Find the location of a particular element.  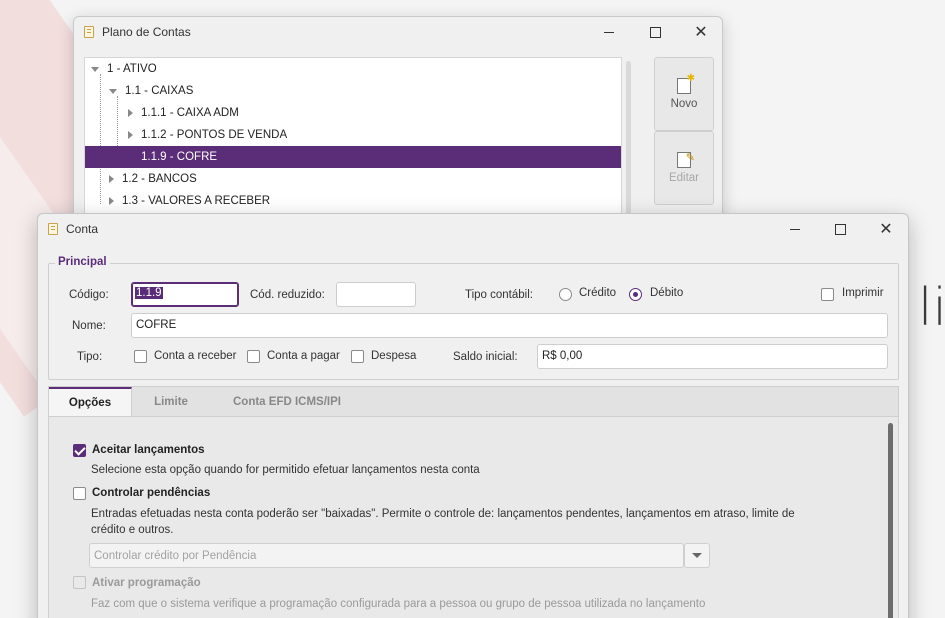

side-toolbar: Novo Editar is located at coordinates (684, 131).